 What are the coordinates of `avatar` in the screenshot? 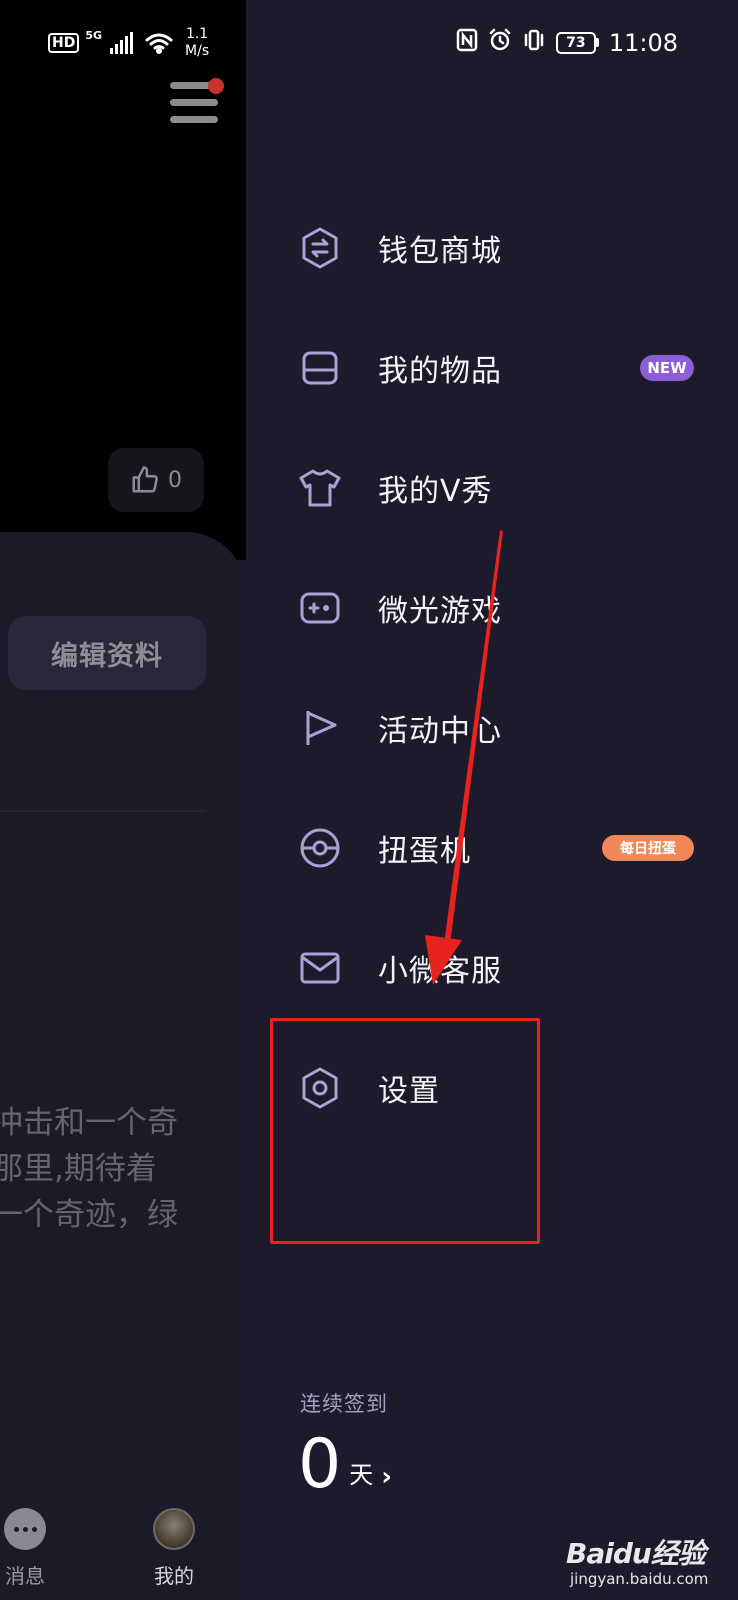 It's located at (174, 1529).